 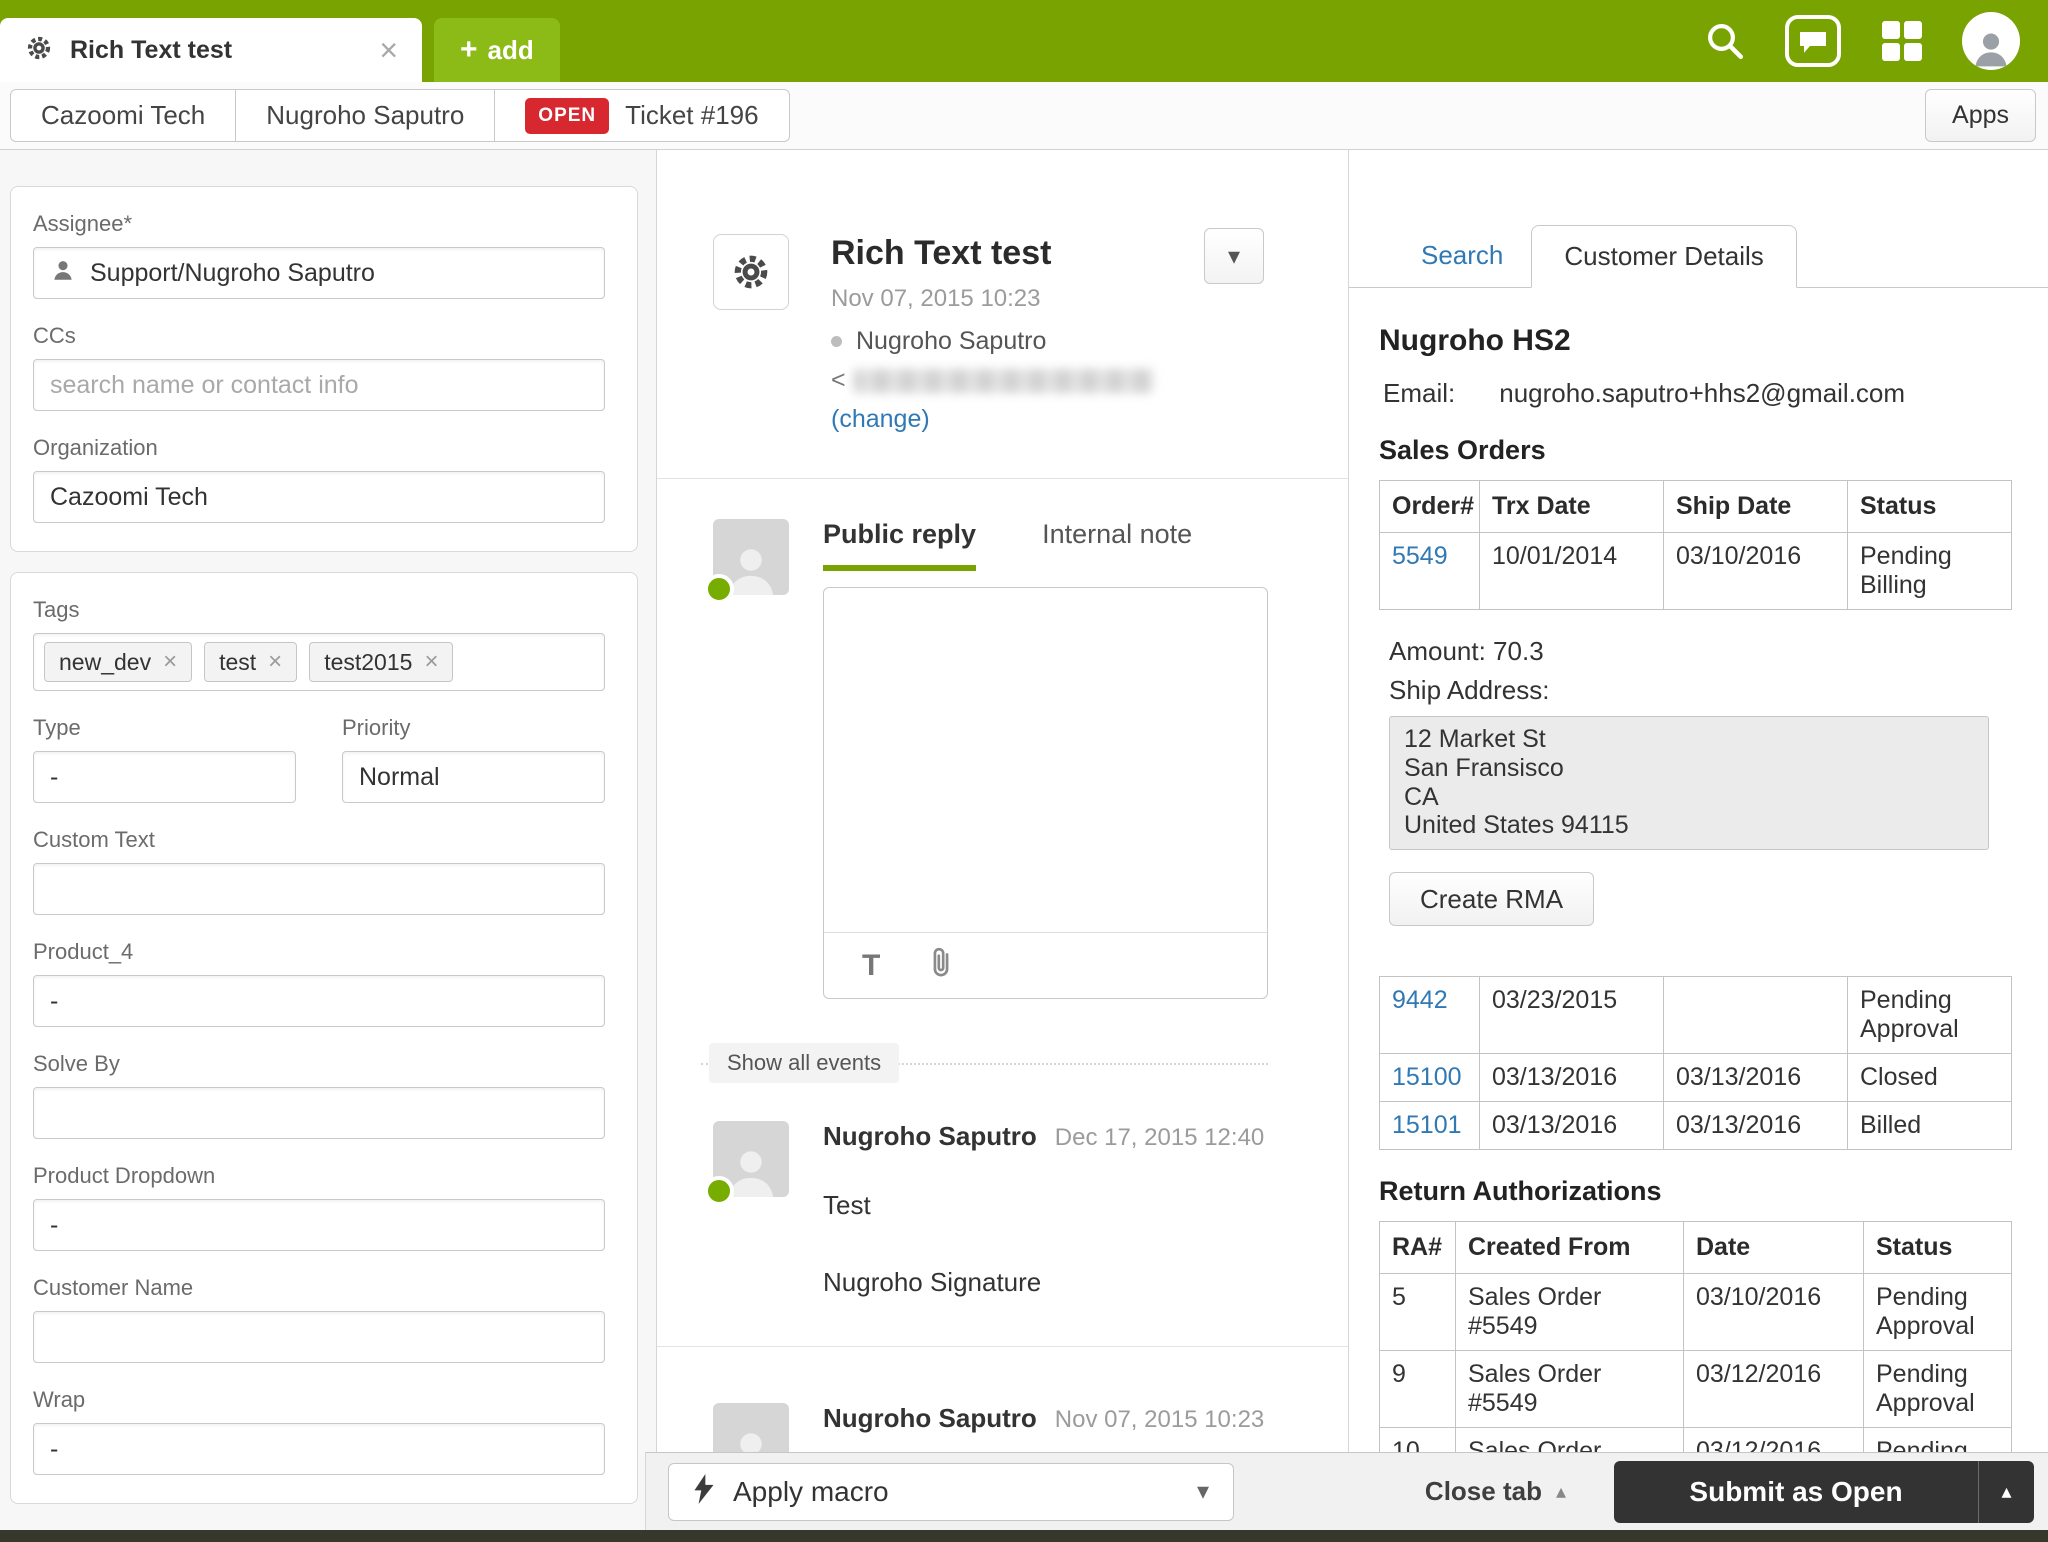 I want to click on type-label: Type, so click(x=57, y=727).